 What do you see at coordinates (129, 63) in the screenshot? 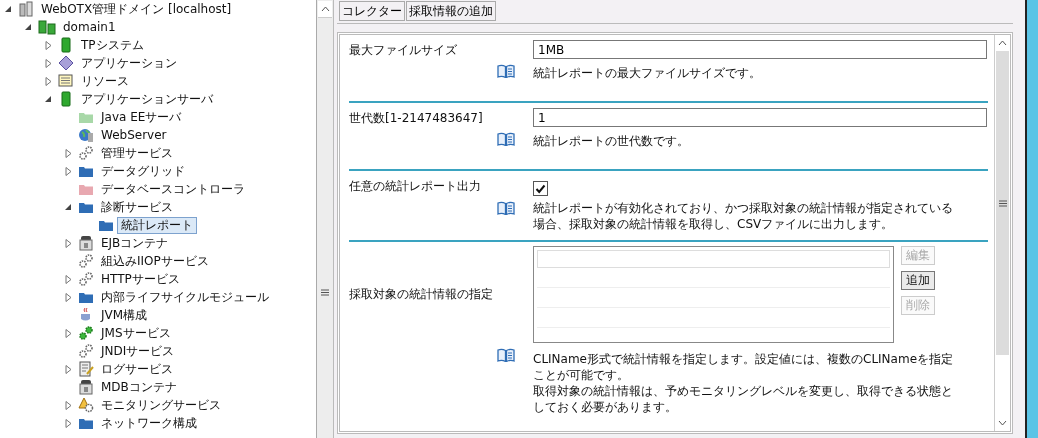
I see `tree-item: アプリケーション` at bounding box center [129, 63].